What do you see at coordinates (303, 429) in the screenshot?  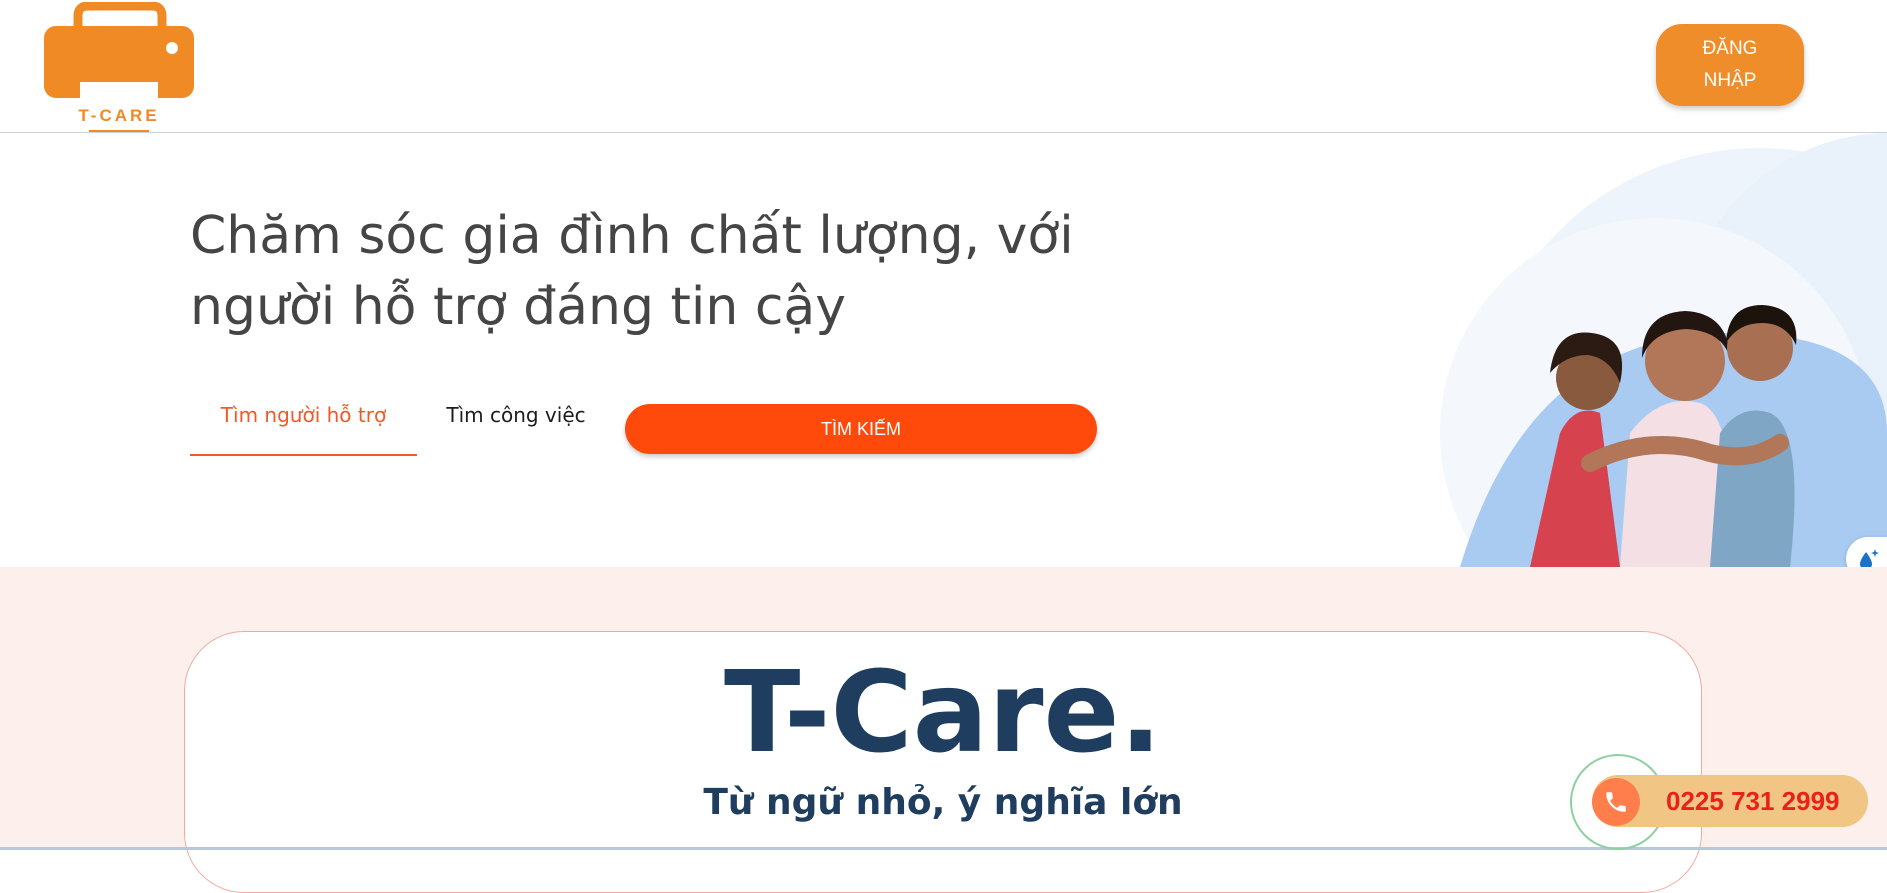 I see `tab-find-support: Tìm người hỗ trợ` at bounding box center [303, 429].